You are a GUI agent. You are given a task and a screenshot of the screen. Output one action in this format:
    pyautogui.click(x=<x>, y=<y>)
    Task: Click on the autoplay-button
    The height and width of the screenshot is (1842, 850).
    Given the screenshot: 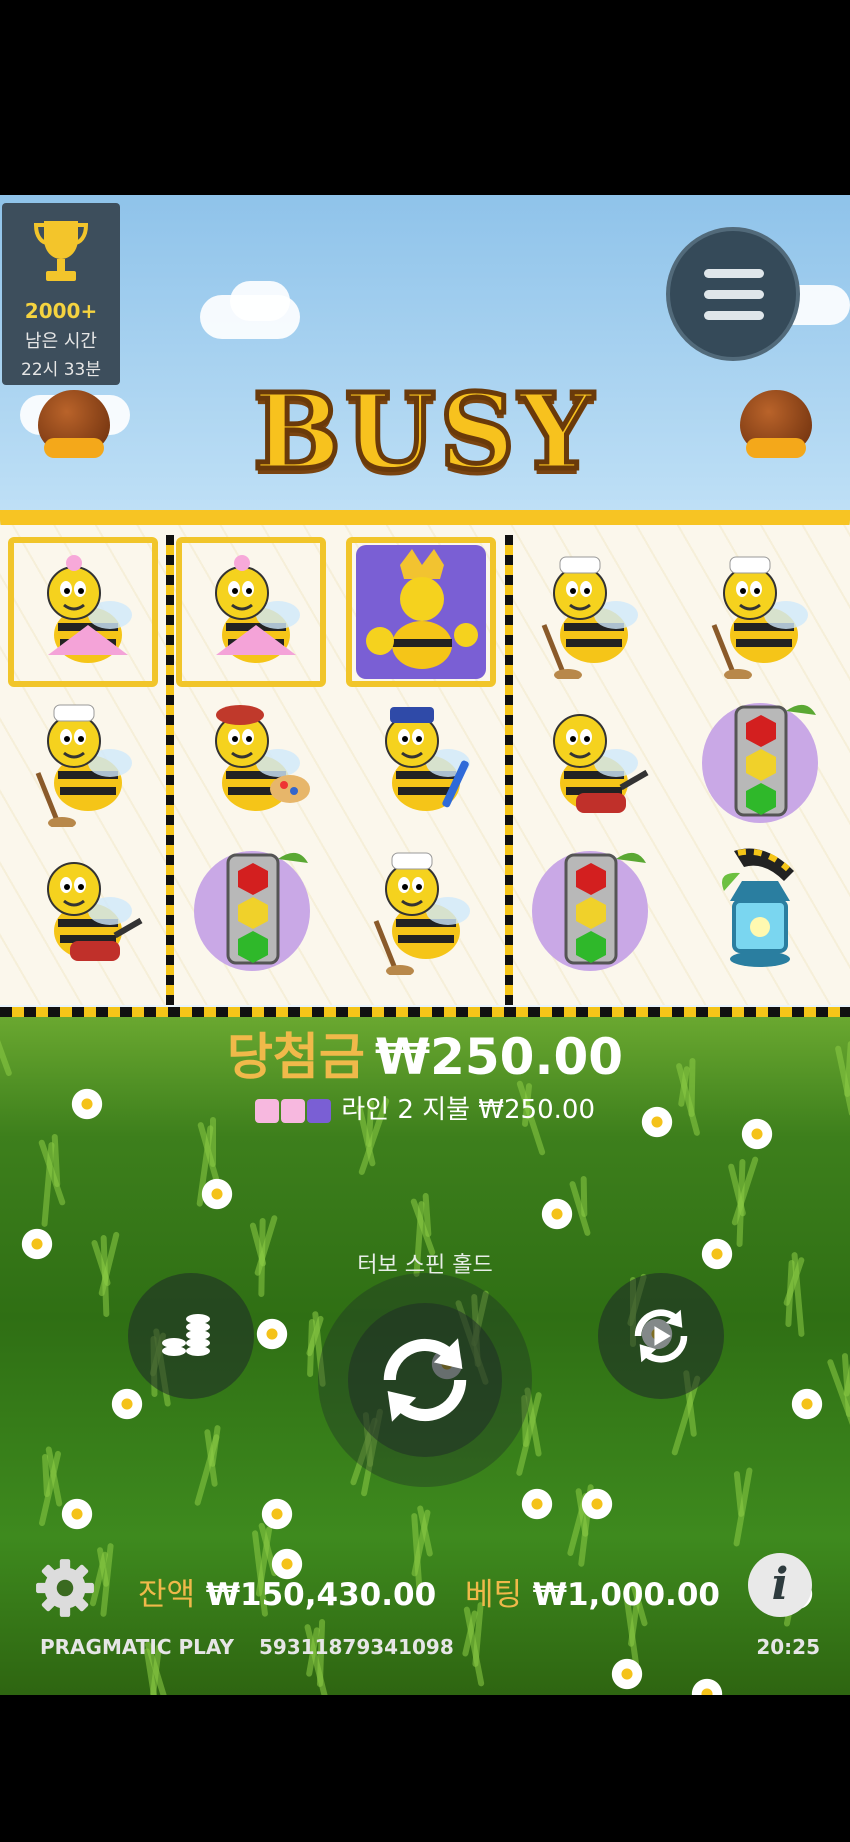 What is the action you would take?
    pyautogui.click(x=661, y=1336)
    